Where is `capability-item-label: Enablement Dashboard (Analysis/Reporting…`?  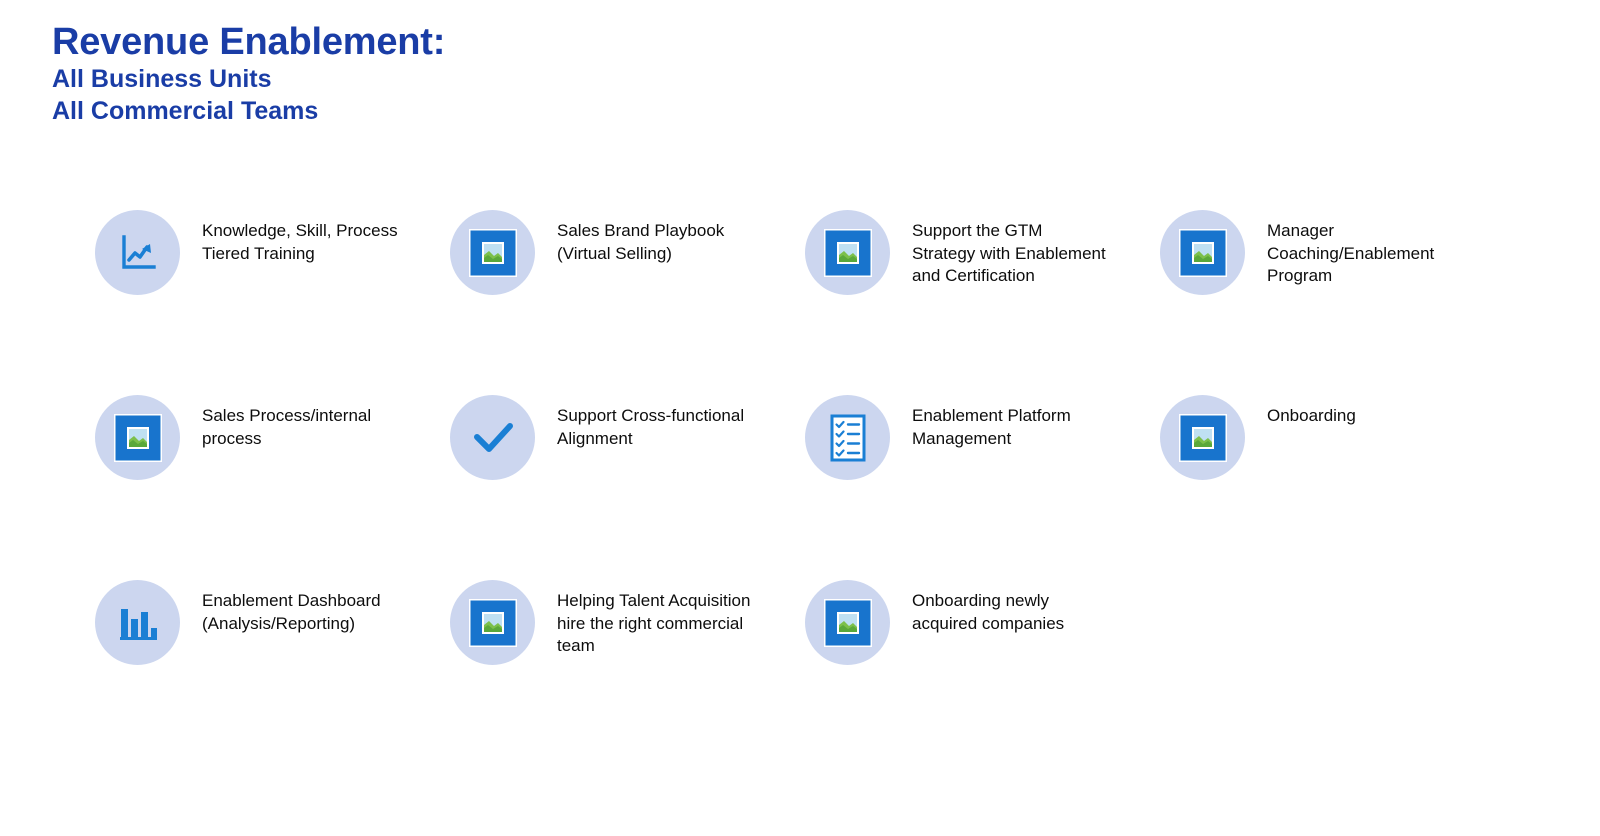 capability-item-label: Enablement Dashboard (Analysis/Reporting… is located at coordinates (291, 612).